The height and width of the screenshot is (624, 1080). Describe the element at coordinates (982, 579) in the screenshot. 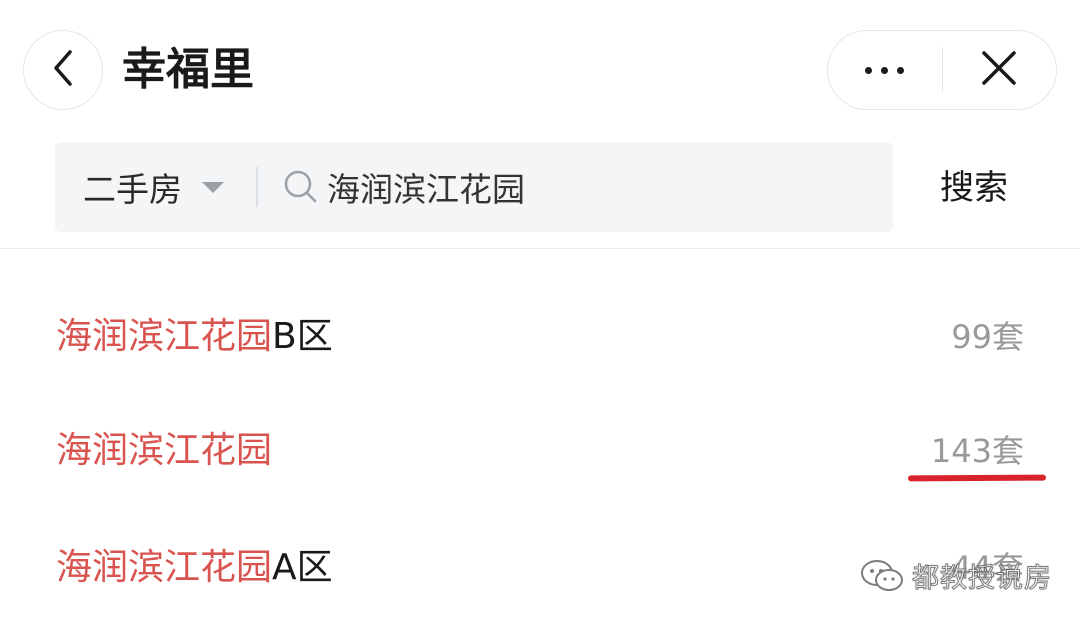

I see `watermark-text: 都教授说房` at that location.